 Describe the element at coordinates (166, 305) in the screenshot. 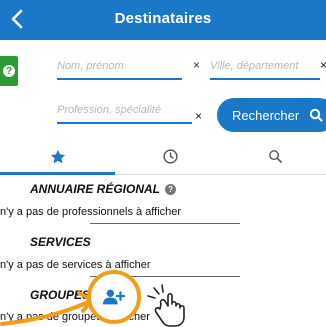

I see `hand-pointer-icon` at that location.